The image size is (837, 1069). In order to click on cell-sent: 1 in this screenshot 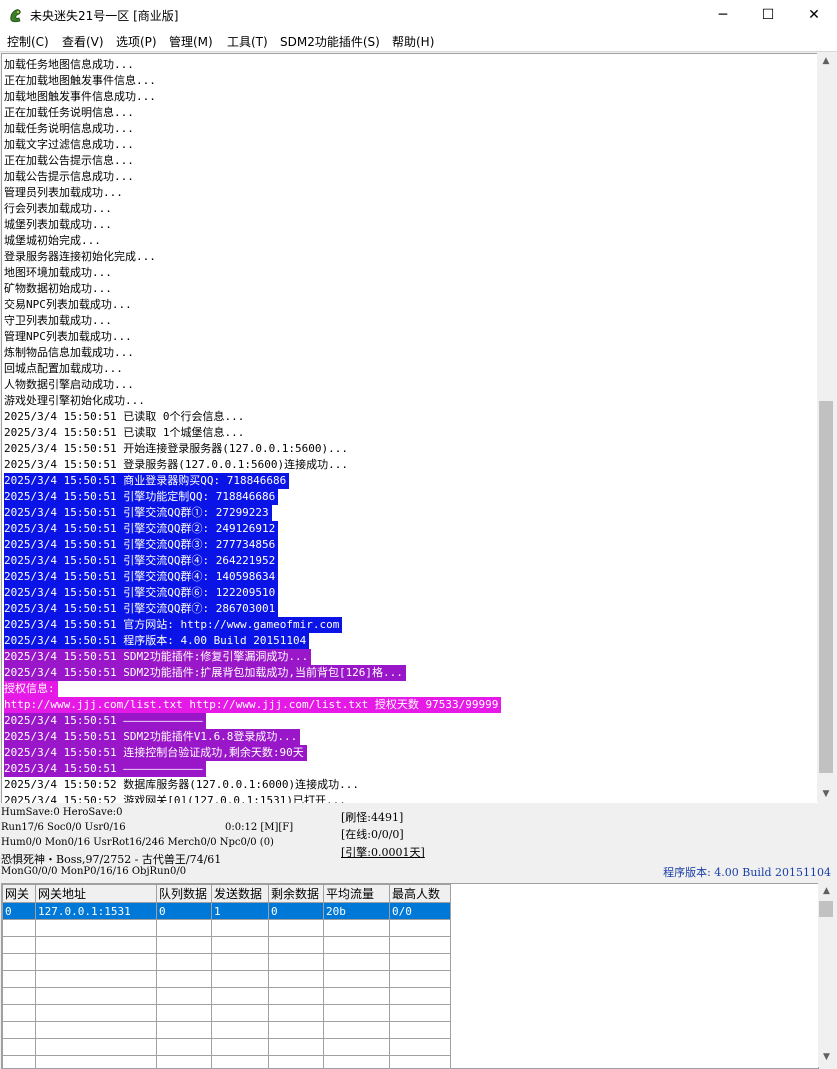, I will do `click(240, 911)`.